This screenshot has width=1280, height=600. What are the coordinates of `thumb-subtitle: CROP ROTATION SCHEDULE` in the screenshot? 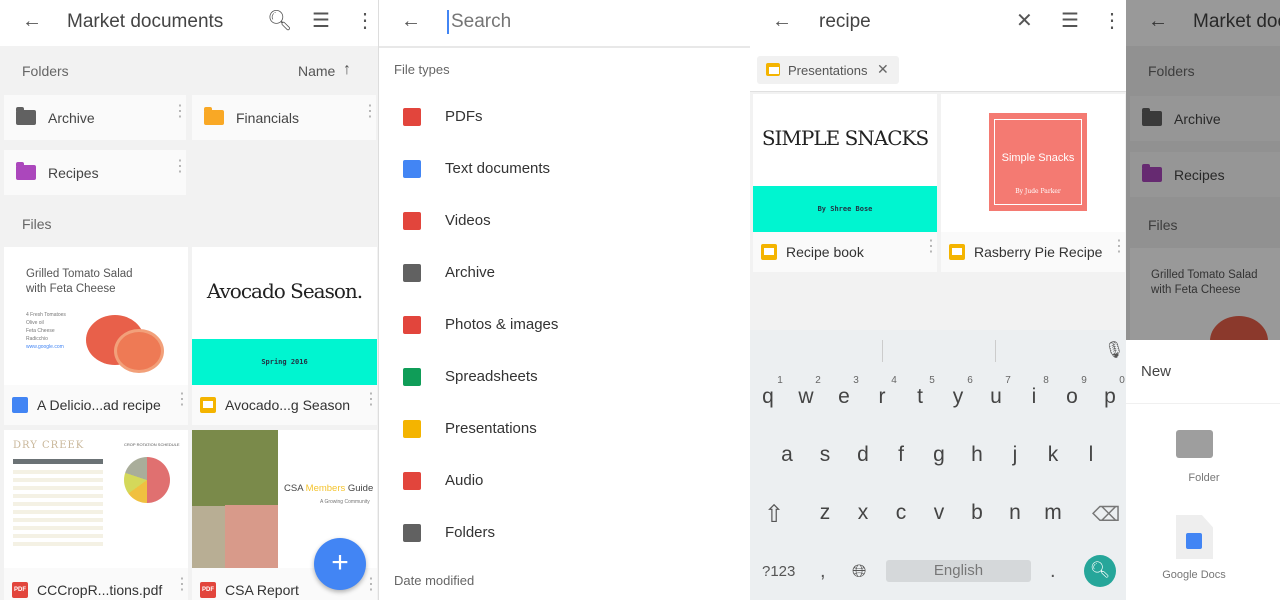 It's located at (152, 444).